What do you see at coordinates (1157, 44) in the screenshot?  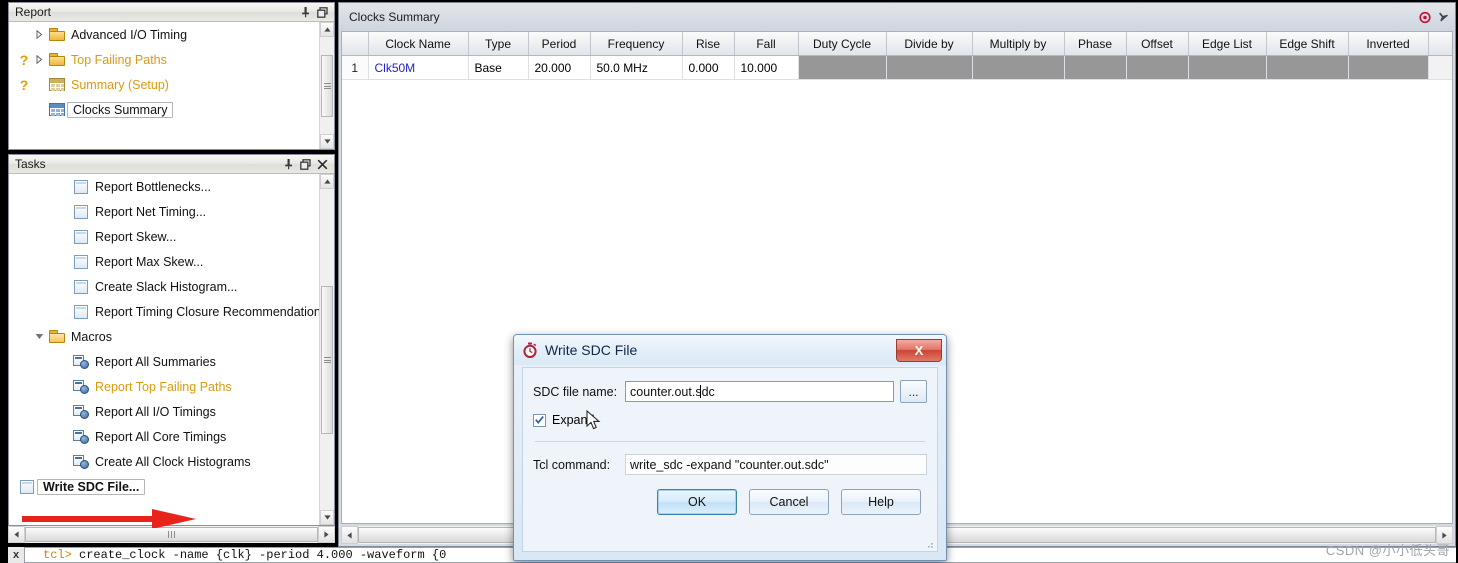 I see `col-header-offset: Offset` at bounding box center [1157, 44].